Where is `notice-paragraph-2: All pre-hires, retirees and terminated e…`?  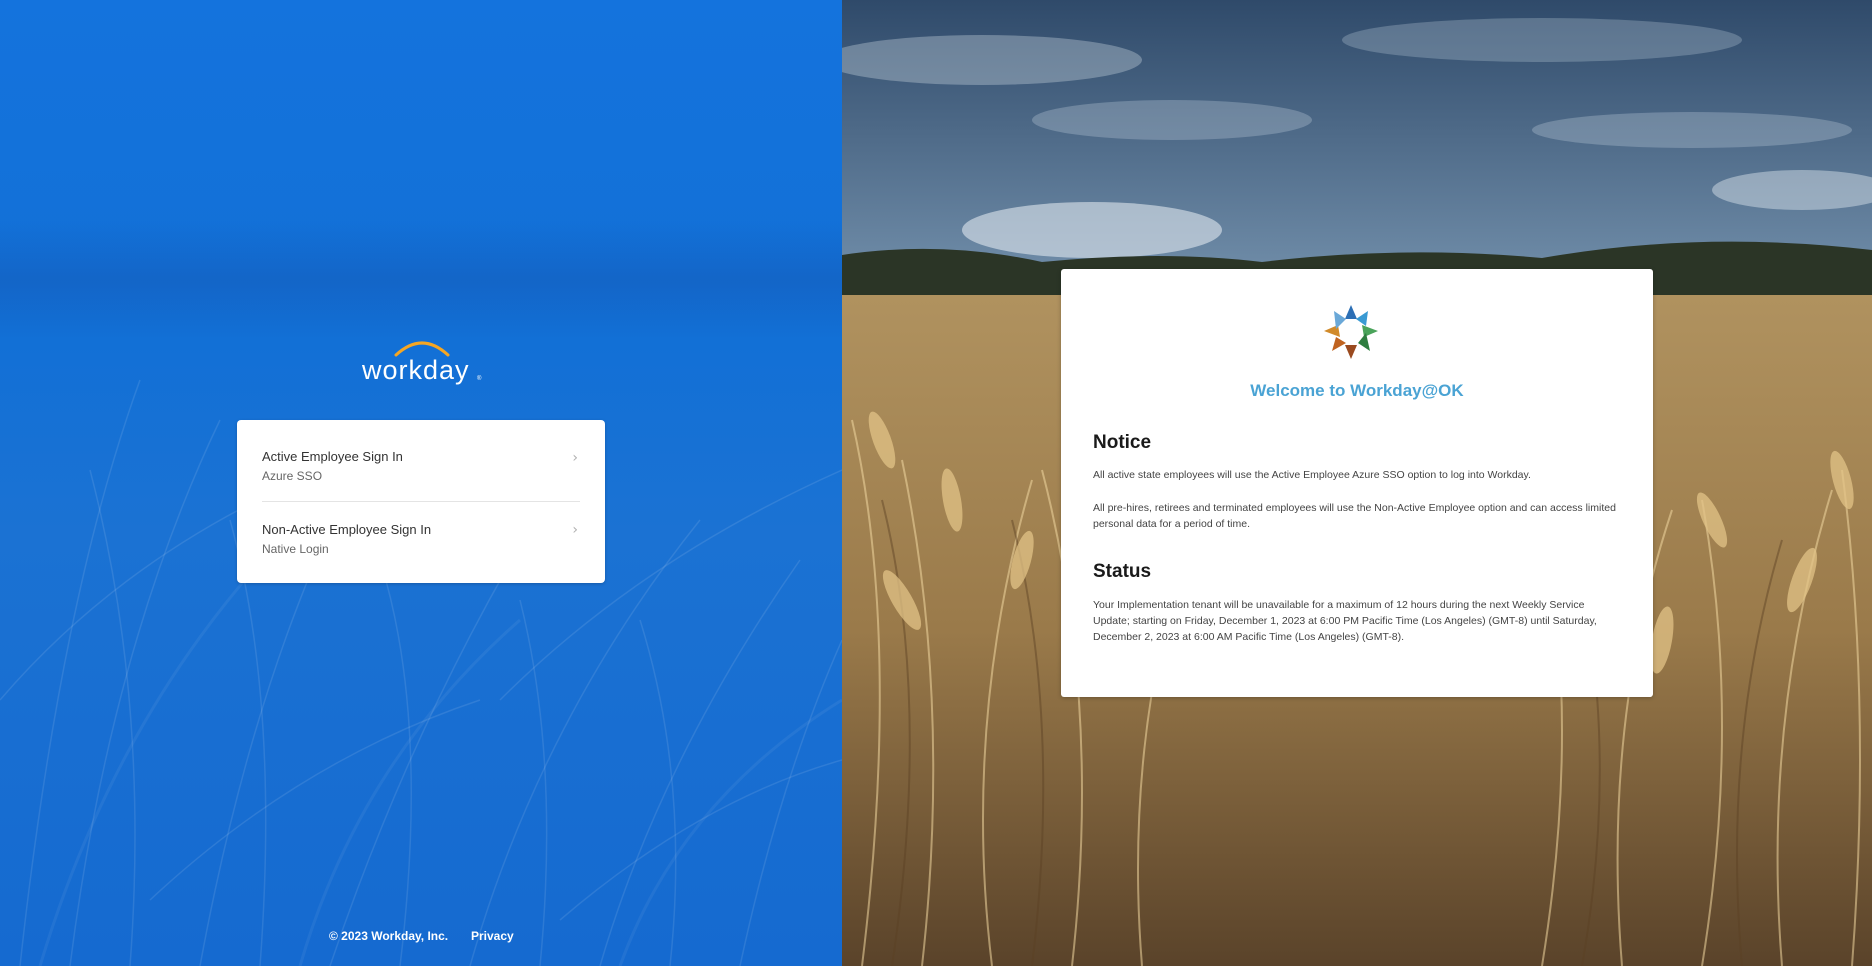 notice-paragraph-2: All pre-hires, retirees and terminated e… is located at coordinates (1354, 516).